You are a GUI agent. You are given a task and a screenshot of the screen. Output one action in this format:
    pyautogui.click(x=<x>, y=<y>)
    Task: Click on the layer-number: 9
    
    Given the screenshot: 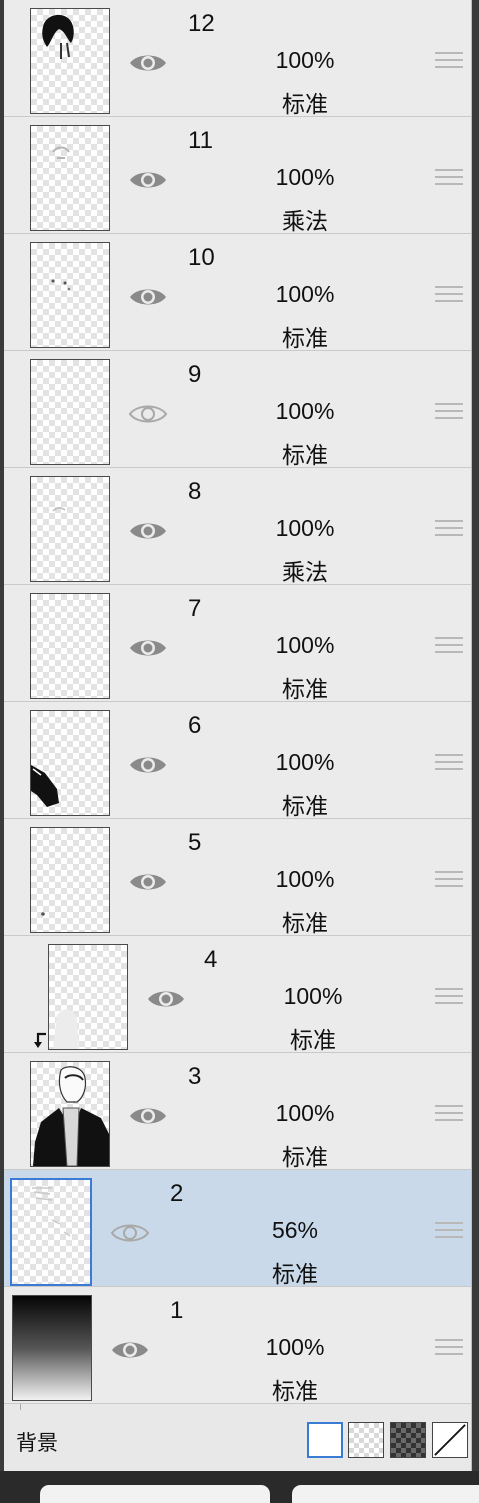 What is the action you would take?
    pyautogui.click(x=195, y=374)
    